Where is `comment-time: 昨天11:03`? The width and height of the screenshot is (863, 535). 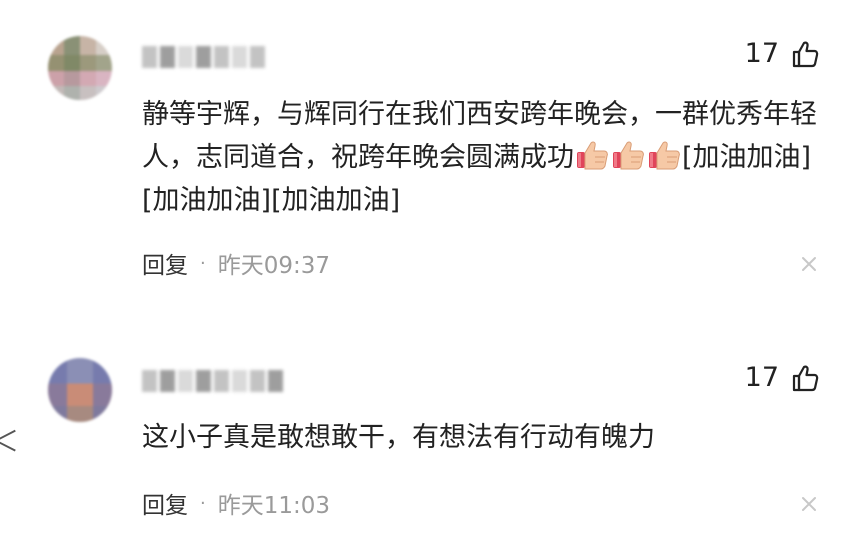
comment-time: 昨天11:03 is located at coordinates (274, 506).